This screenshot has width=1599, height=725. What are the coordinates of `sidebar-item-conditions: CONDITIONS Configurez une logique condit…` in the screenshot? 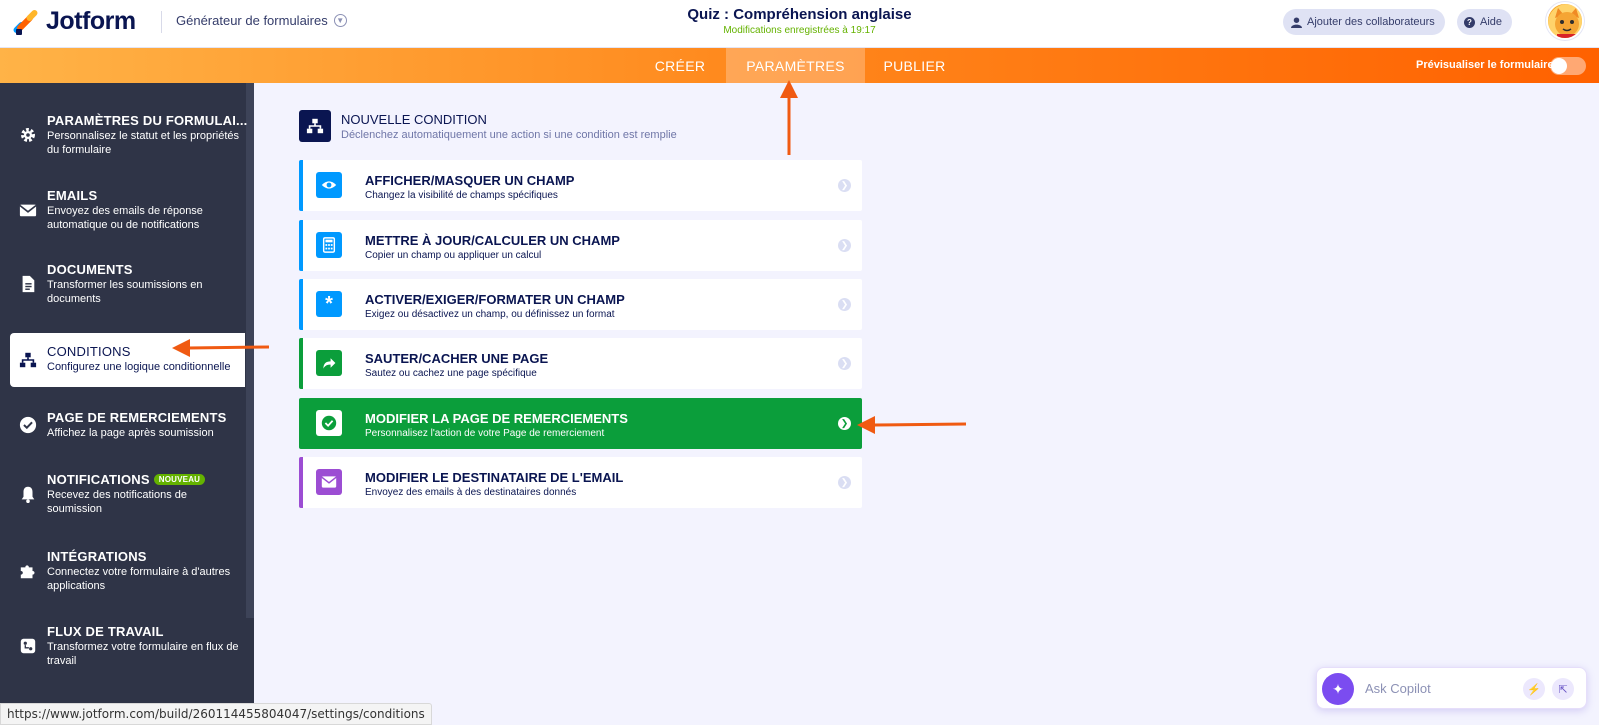 It's located at (127, 360).